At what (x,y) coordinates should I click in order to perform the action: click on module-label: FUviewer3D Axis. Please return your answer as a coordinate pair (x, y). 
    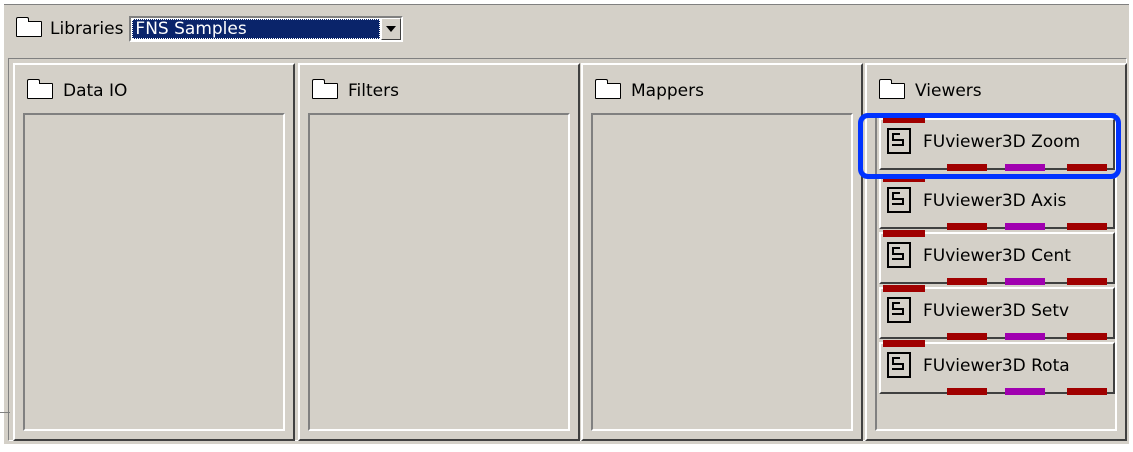
    Looking at the image, I should click on (995, 201).